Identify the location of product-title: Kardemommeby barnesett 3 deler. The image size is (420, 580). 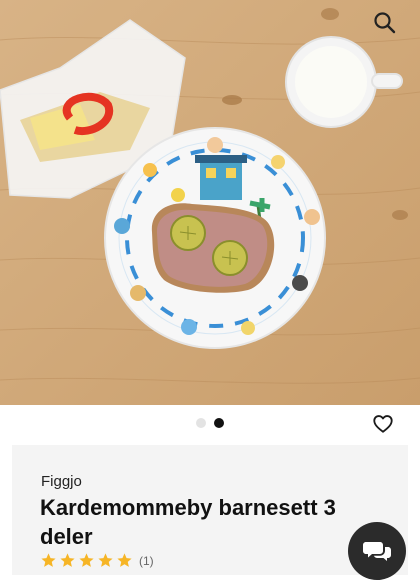
(188, 522).